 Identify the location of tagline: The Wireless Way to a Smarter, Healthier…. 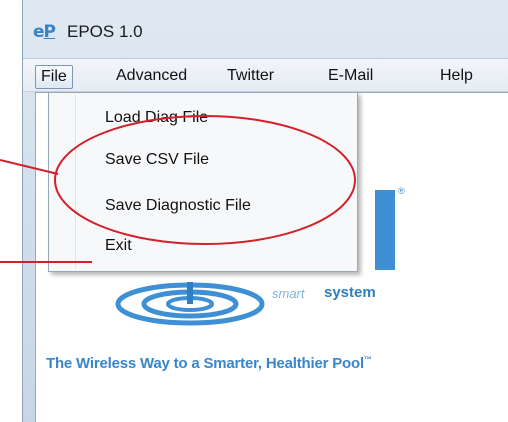
(209, 363).